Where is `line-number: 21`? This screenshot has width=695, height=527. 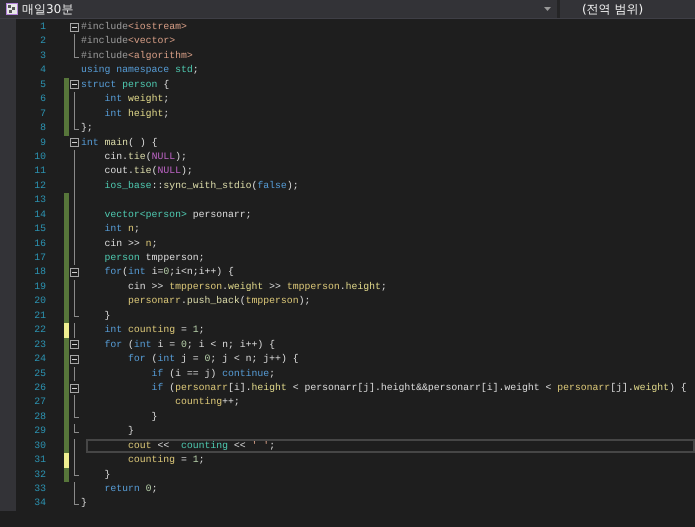
line-number: 21 is located at coordinates (39, 315).